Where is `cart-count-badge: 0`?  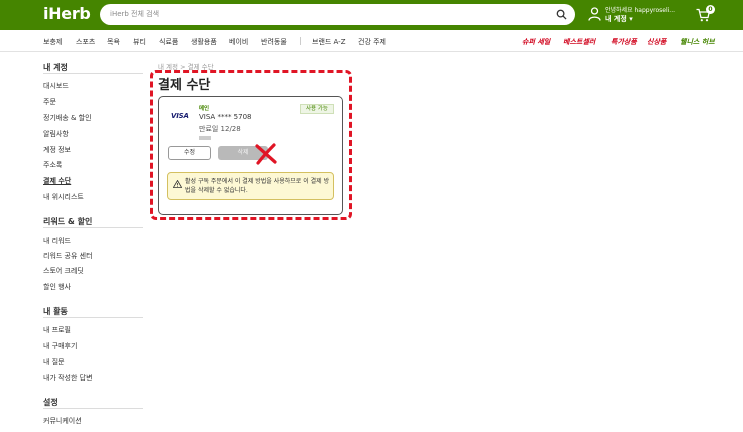
cart-count-badge: 0 is located at coordinates (710, 9).